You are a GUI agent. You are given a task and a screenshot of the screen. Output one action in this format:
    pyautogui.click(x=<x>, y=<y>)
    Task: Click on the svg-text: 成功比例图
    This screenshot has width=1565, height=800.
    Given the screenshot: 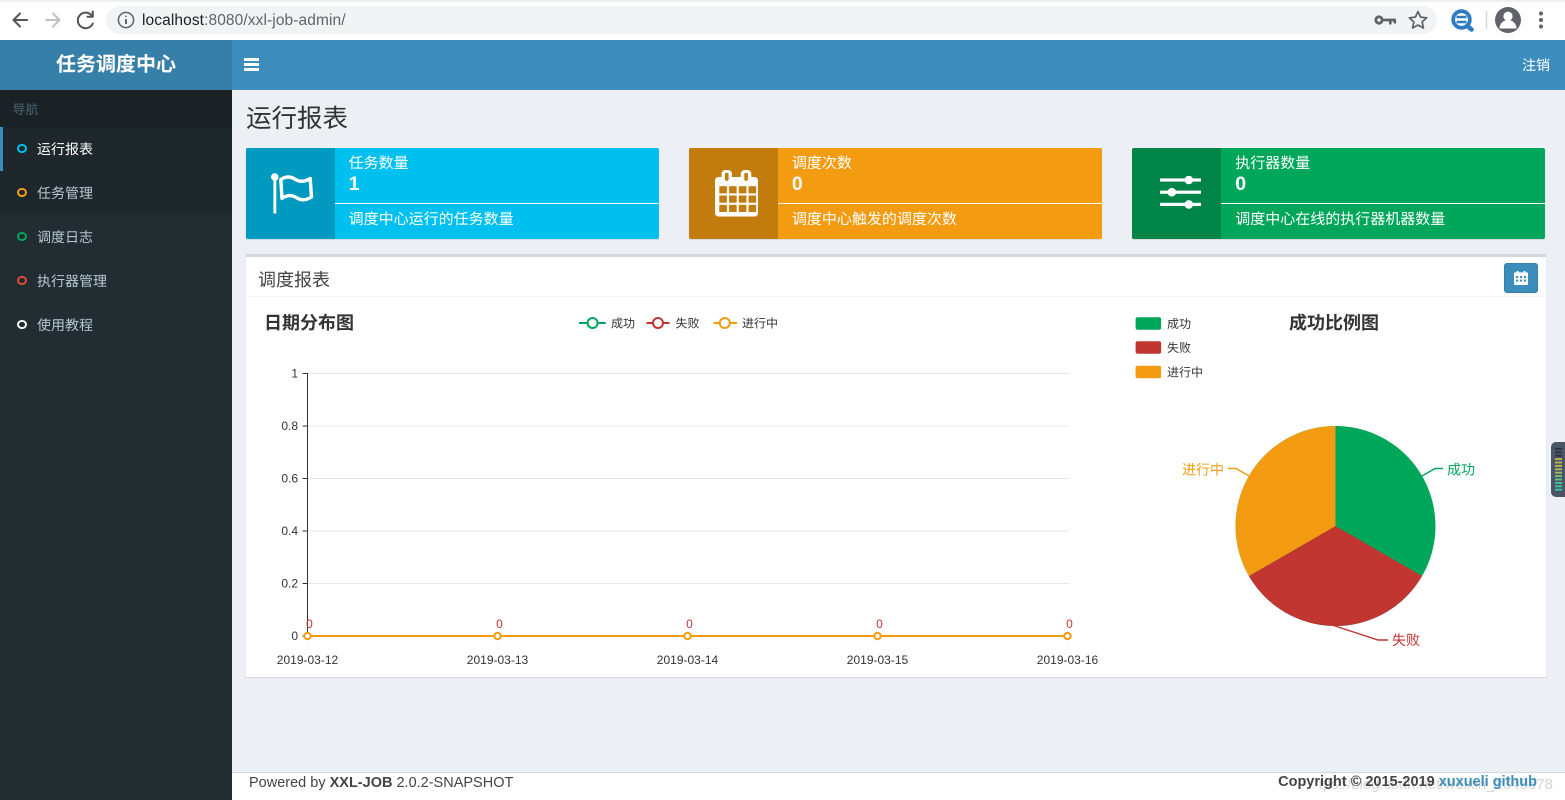 What is the action you would take?
    pyautogui.click(x=1334, y=323)
    